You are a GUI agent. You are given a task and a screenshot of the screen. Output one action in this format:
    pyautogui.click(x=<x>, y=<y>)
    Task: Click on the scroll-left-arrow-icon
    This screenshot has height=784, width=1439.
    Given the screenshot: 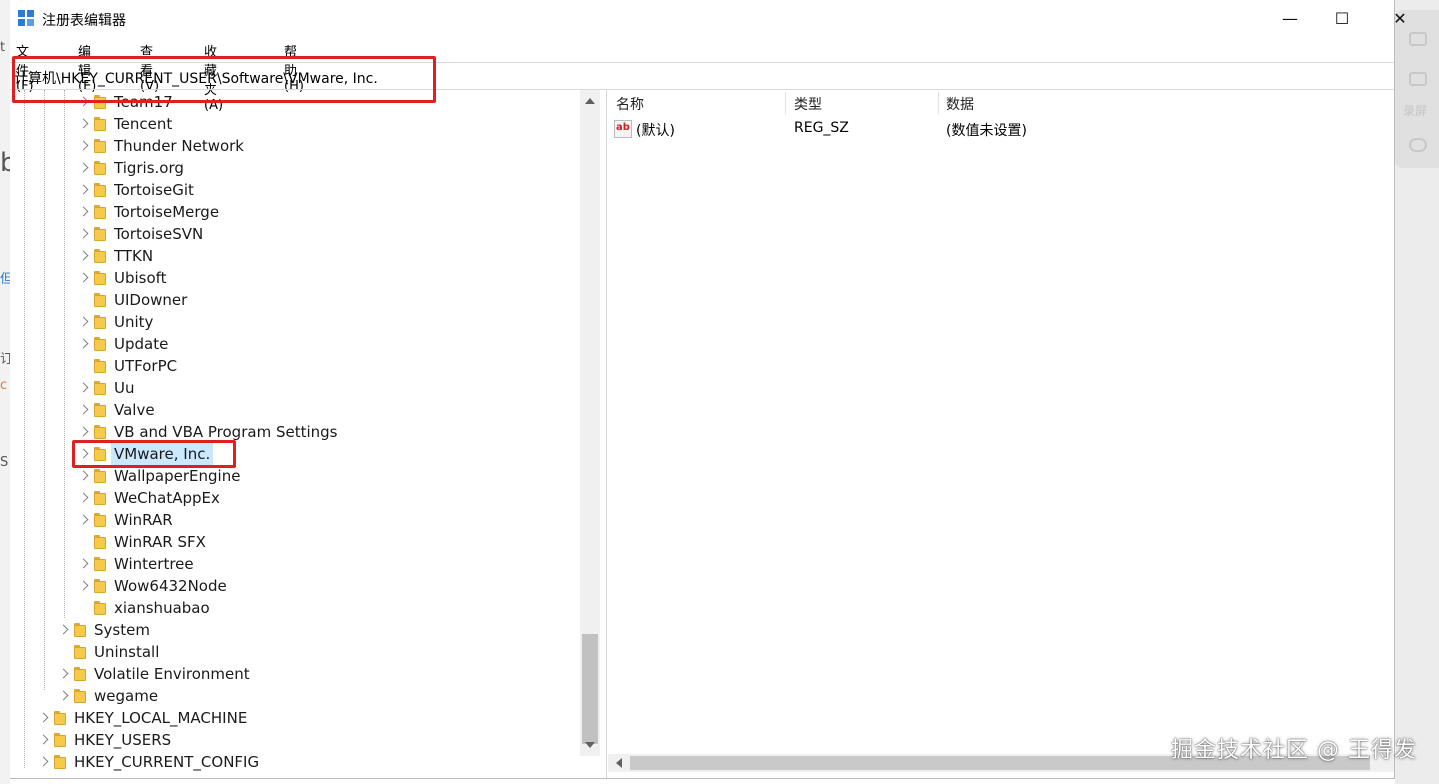 What is the action you would take?
    pyautogui.click(x=619, y=763)
    